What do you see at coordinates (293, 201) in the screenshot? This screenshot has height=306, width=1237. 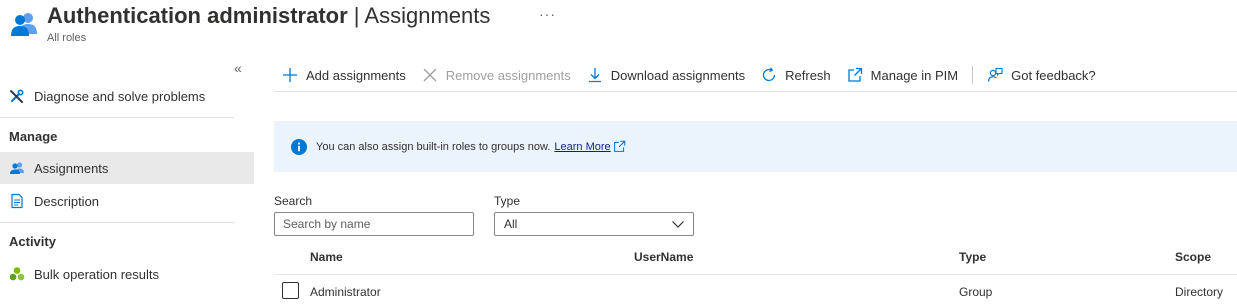 I see `search-label: Search` at bounding box center [293, 201].